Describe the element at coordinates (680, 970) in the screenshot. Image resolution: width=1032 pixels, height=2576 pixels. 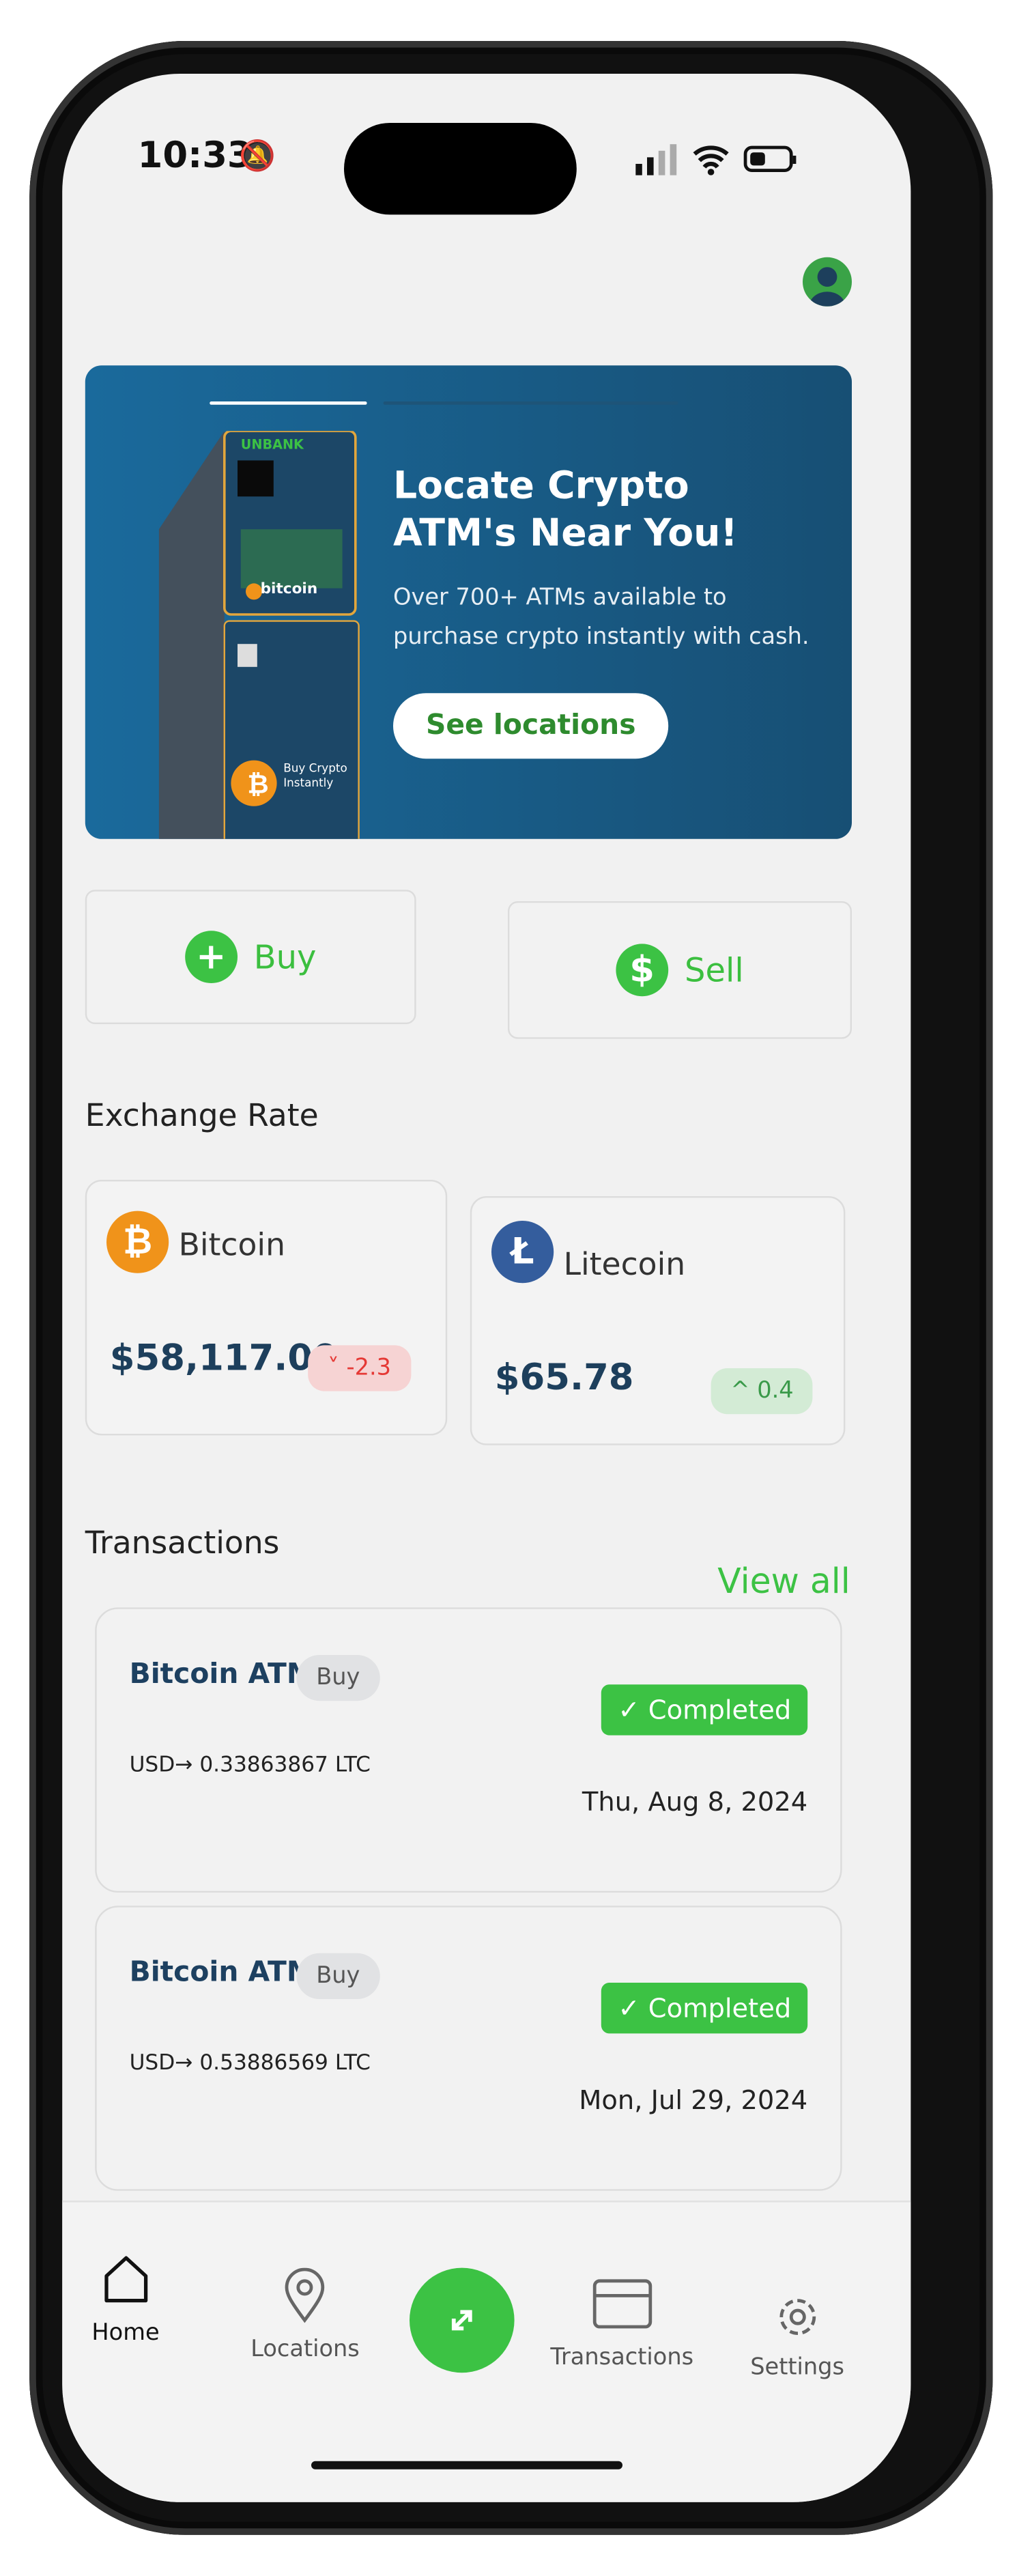
I see `sell-button: $ Sell` at that location.